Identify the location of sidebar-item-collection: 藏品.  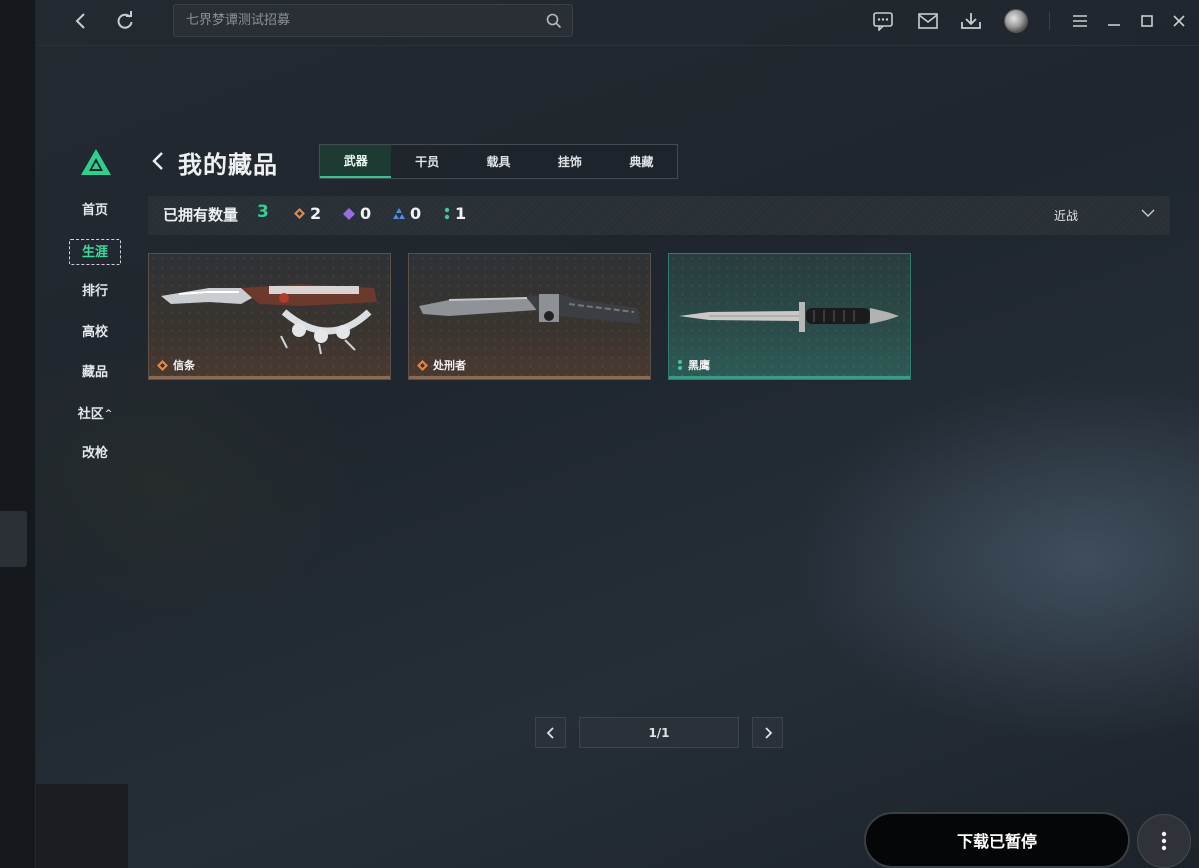
(95, 373).